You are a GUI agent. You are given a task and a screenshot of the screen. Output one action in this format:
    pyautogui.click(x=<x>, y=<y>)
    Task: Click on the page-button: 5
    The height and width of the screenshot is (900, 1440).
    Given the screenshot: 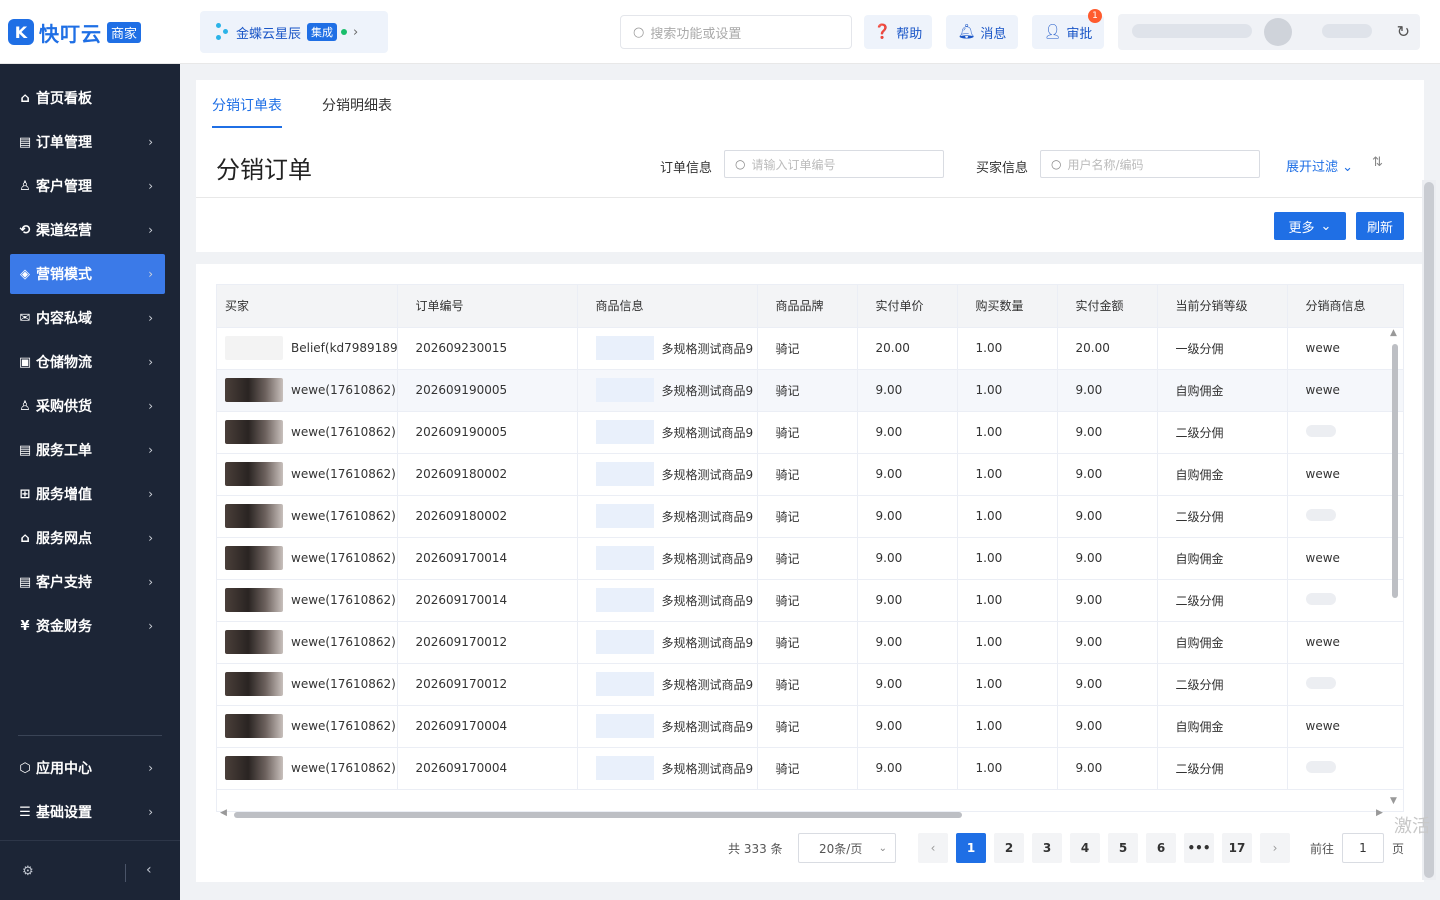 What is the action you would take?
    pyautogui.click(x=1123, y=848)
    